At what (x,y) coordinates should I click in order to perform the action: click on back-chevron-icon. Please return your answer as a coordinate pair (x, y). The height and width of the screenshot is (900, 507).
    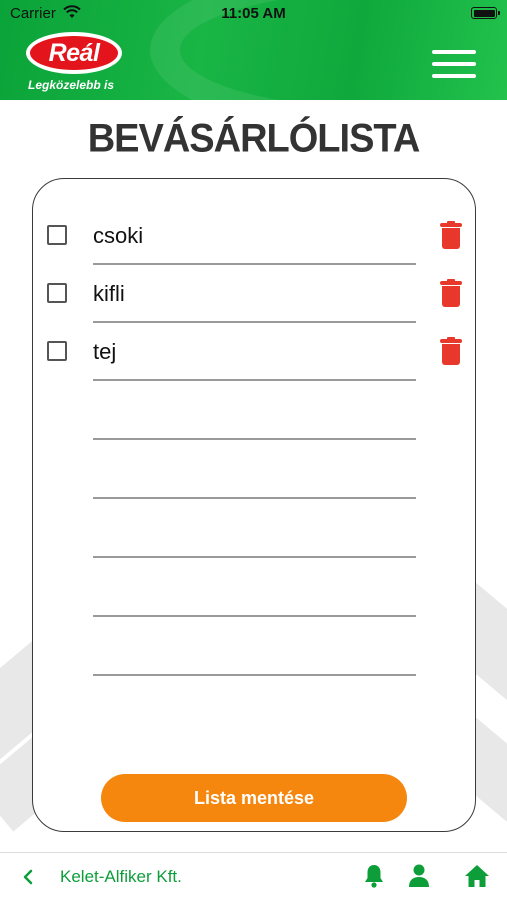
    Looking at the image, I should click on (28, 877).